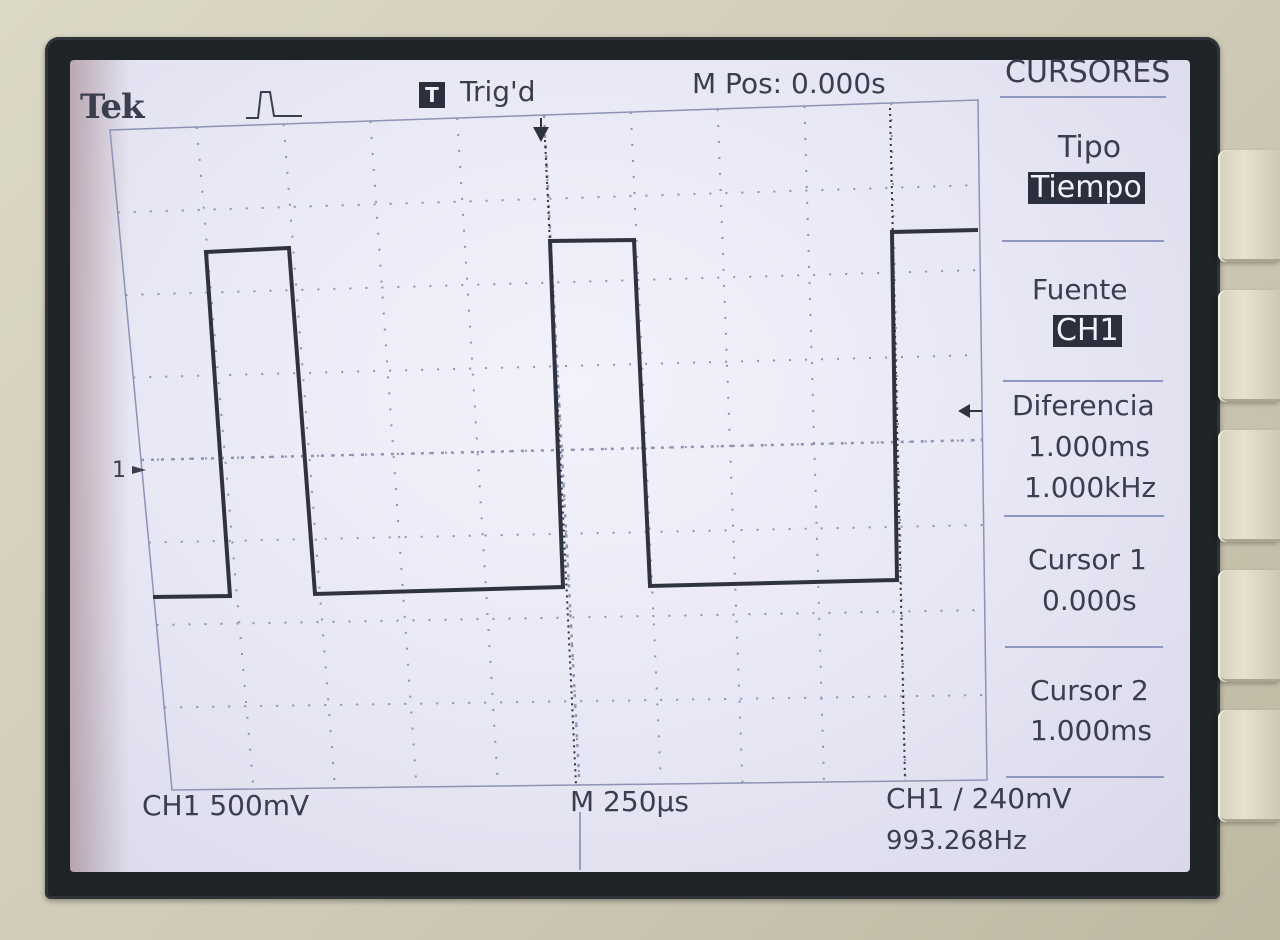 Image resolution: width=1280 pixels, height=940 pixels. Describe the element at coordinates (226, 805) in the screenshot. I see `ch1-scale-readout: CH1 500mV` at that location.